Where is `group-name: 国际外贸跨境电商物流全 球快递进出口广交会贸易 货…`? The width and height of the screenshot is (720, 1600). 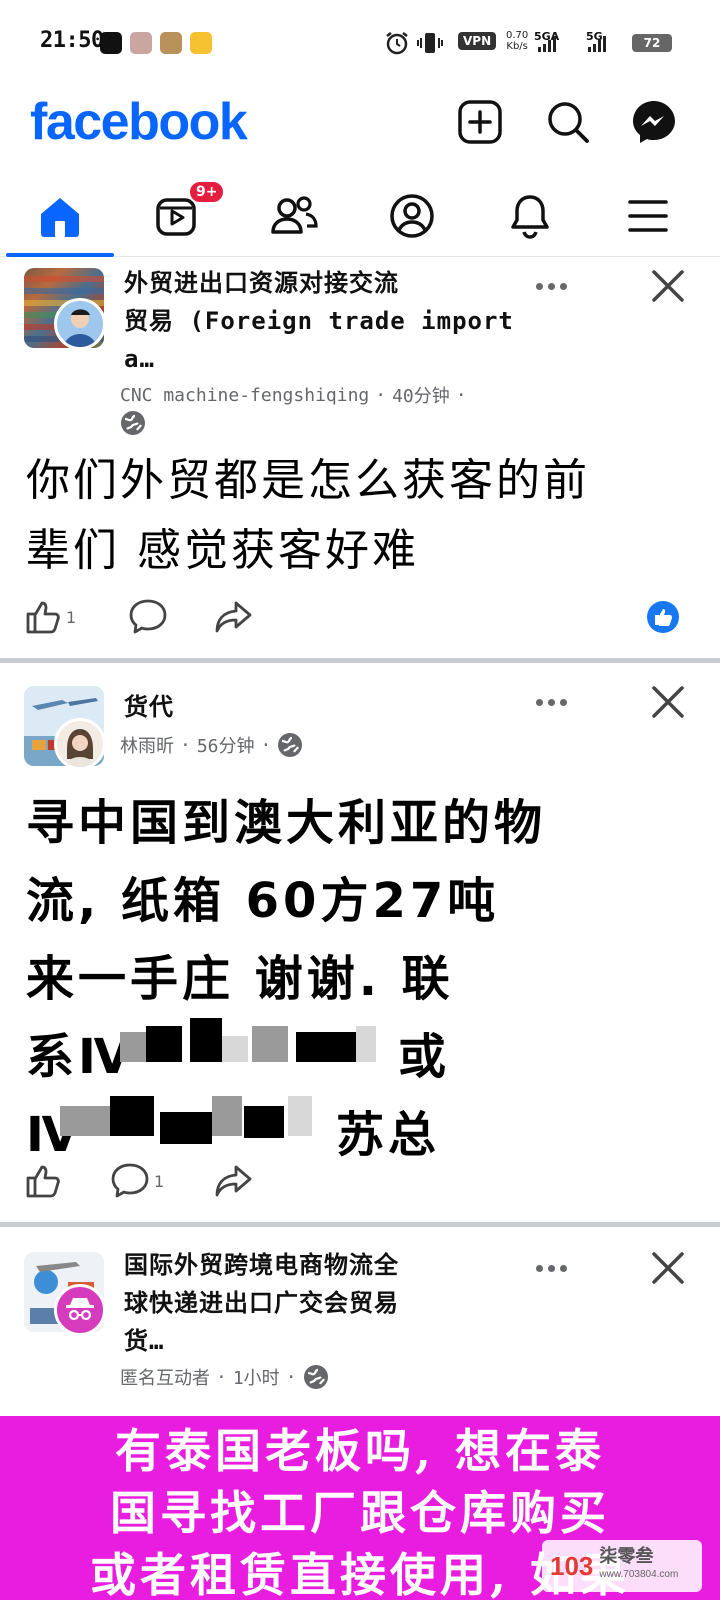
group-name: 国际外贸跨境电商物流全 球快递进出口广交会贸易 货… is located at coordinates (261, 1303).